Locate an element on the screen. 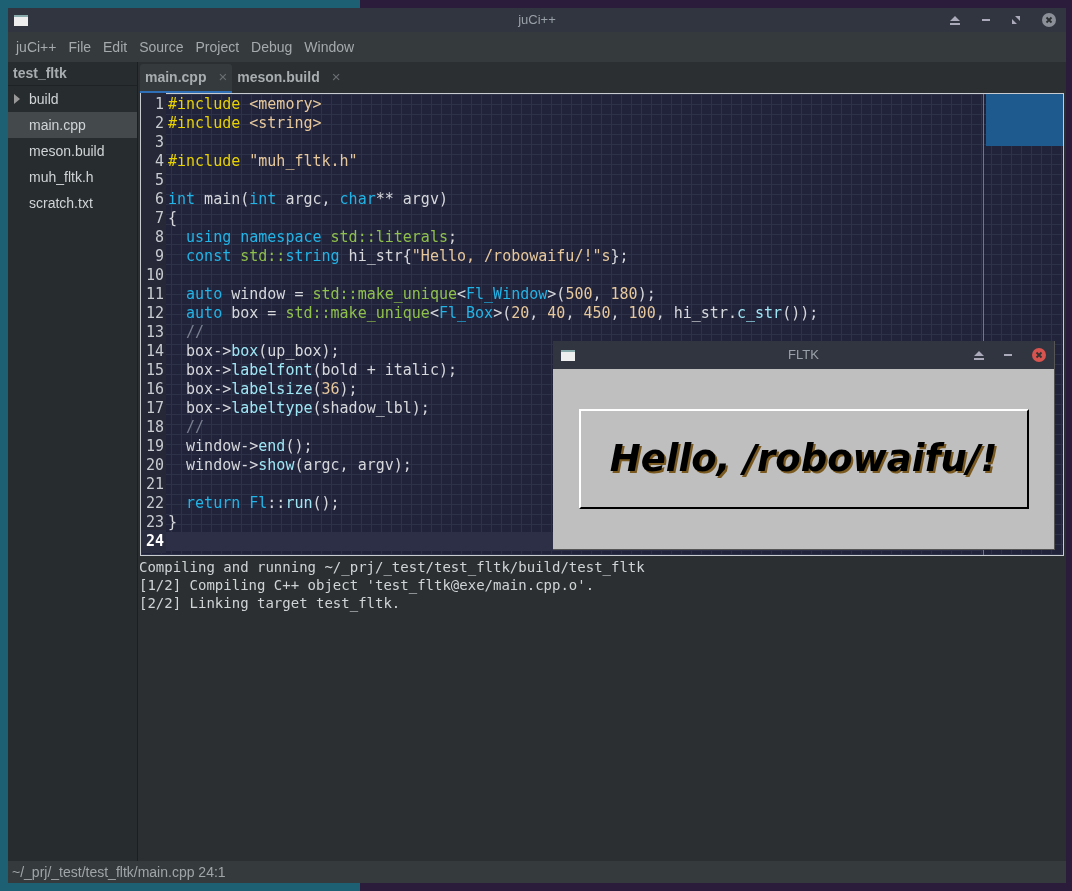 This screenshot has width=1072, height=891. code-line: #include "muh_fltk.h" is located at coordinates (262, 162).